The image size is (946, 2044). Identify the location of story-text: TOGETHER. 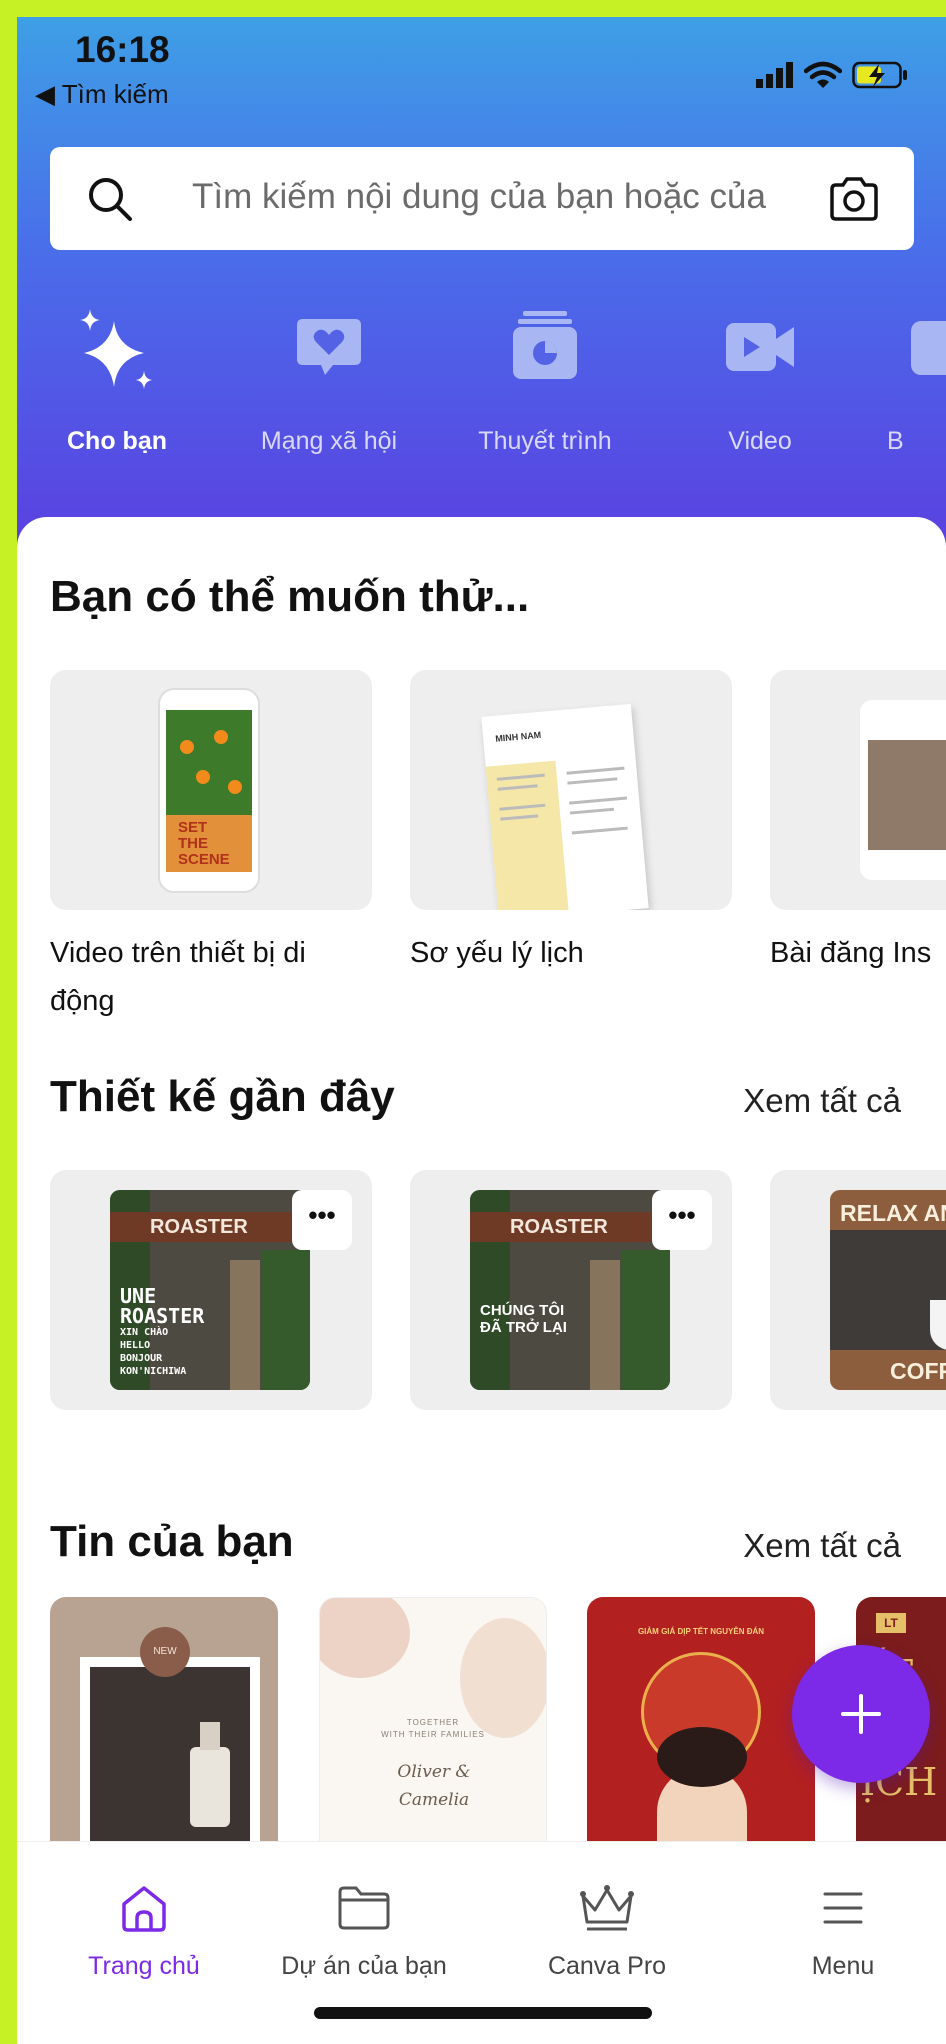
(433, 1722).